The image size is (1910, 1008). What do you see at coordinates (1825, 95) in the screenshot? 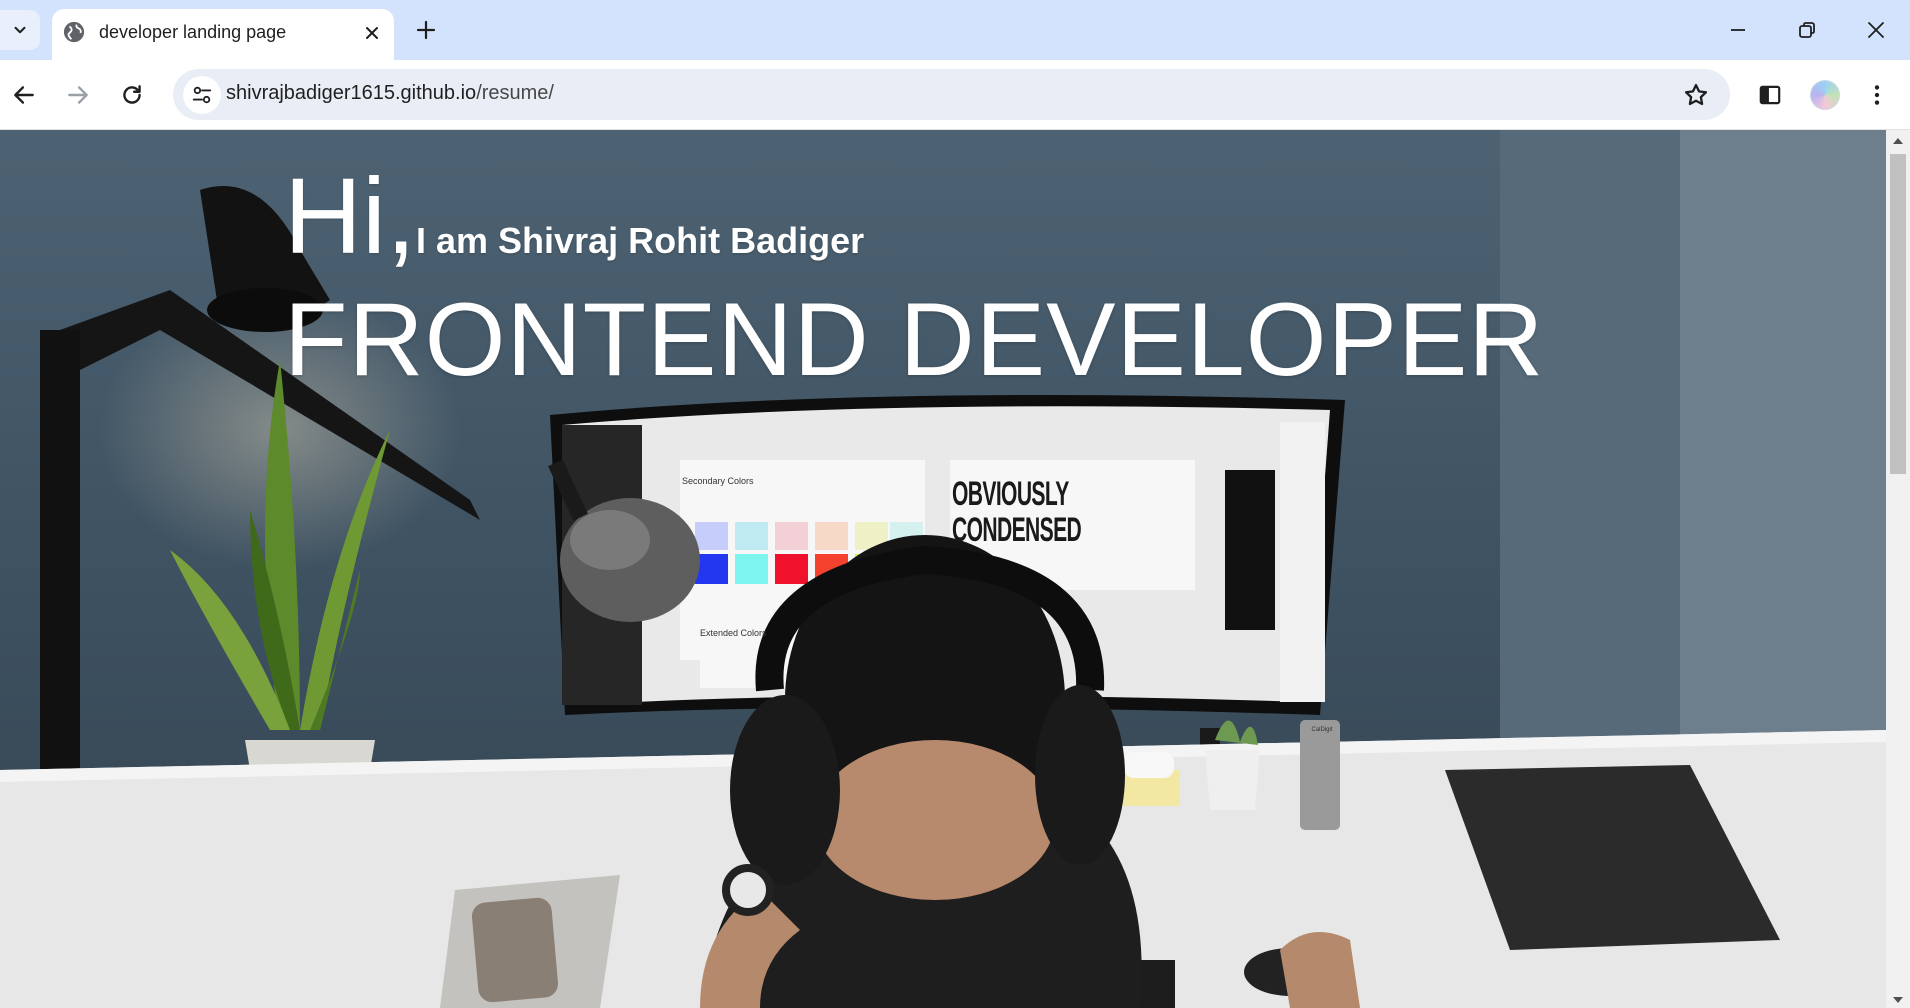
I see `avatar` at bounding box center [1825, 95].